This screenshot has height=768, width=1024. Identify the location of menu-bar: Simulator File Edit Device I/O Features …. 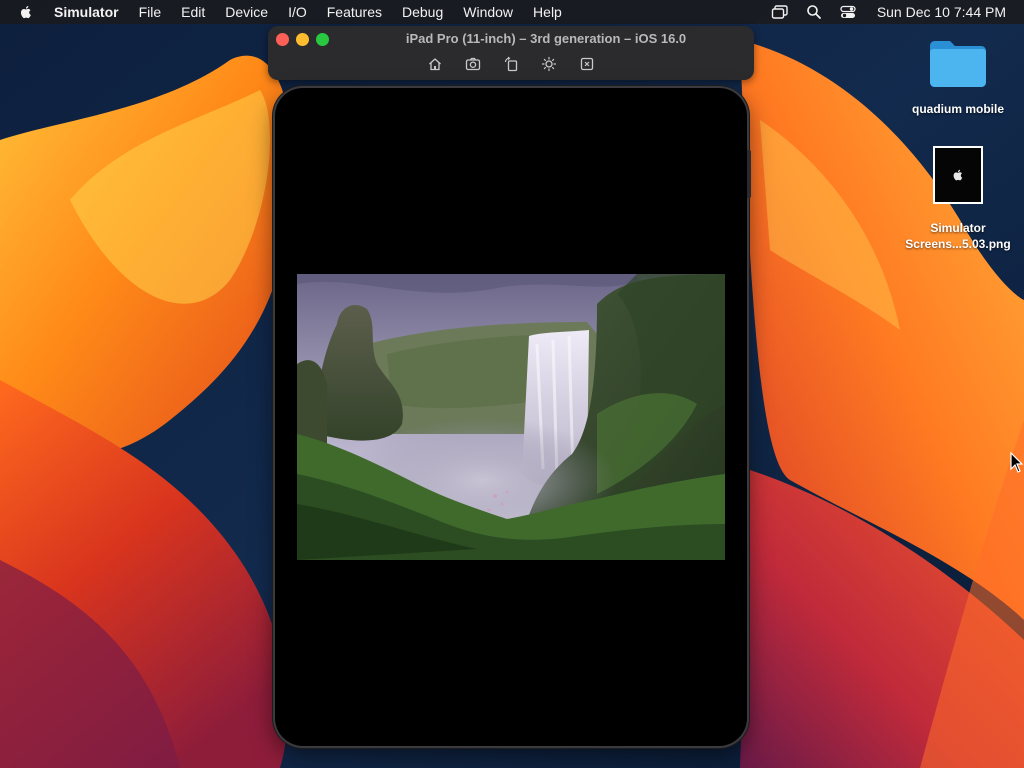
(512, 12).